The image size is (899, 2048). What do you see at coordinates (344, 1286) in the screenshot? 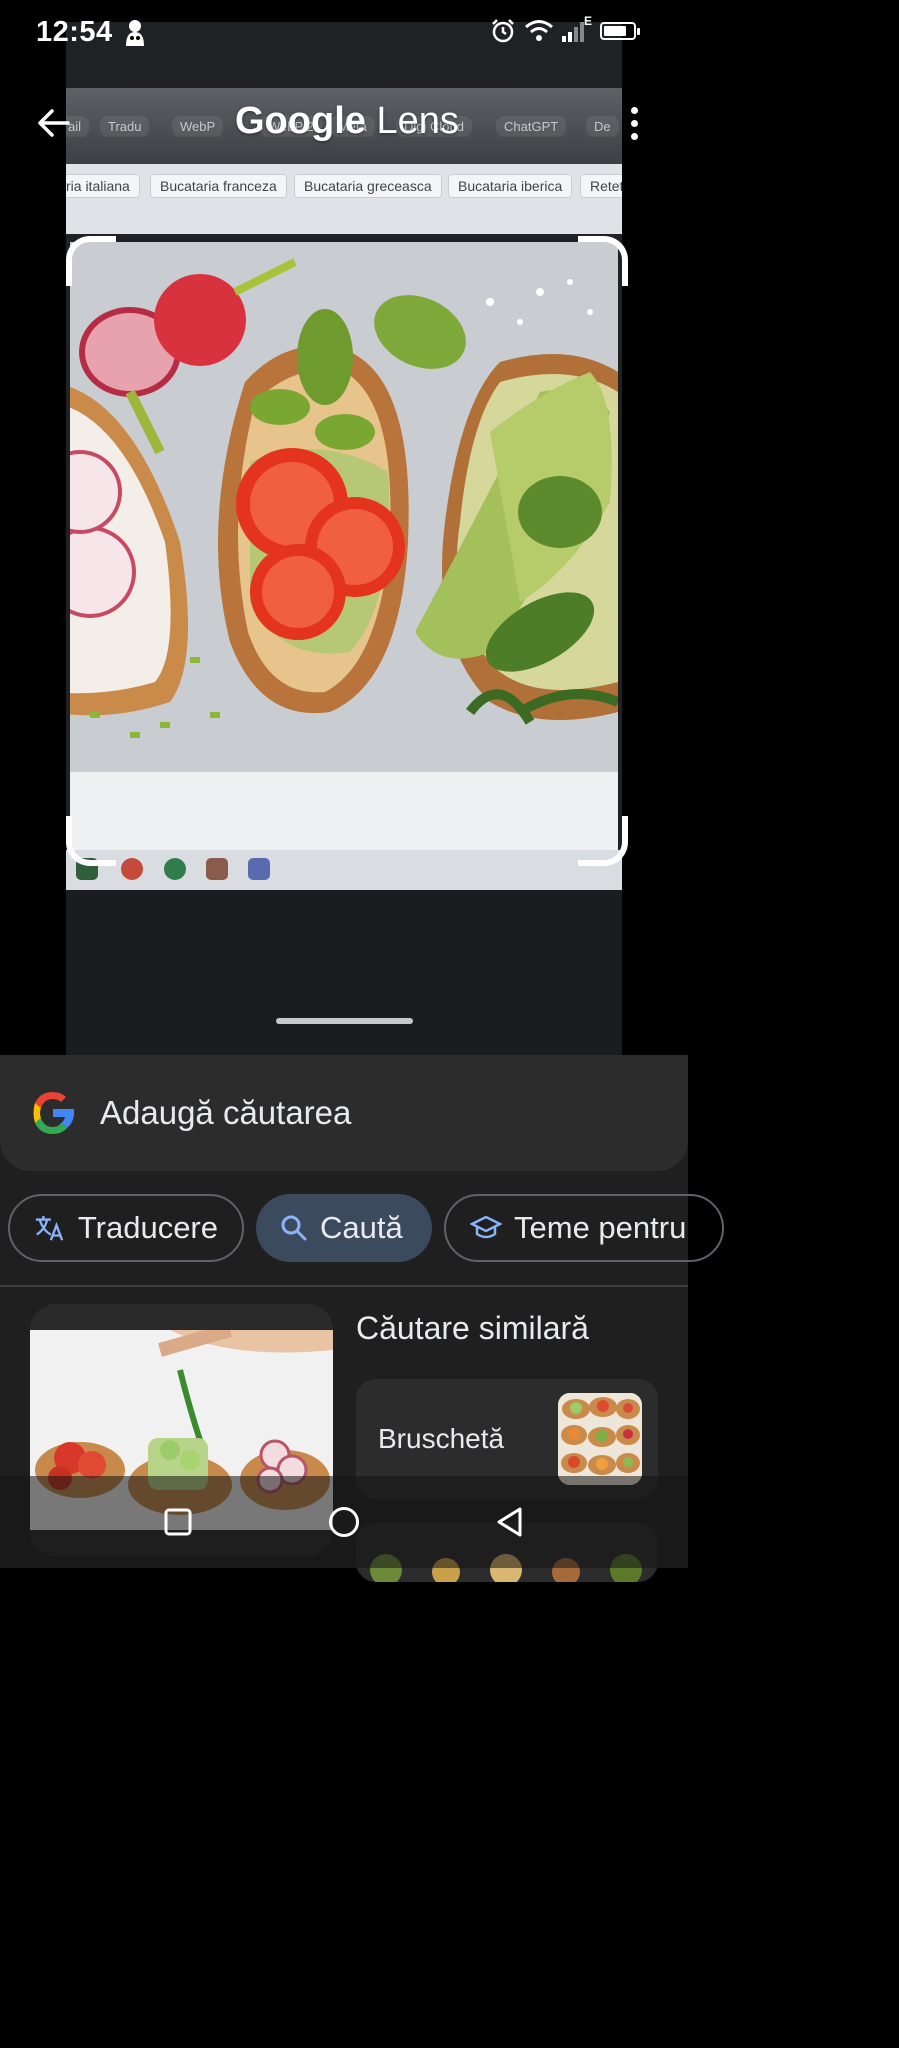
I see `divider` at bounding box center [344, 1286].